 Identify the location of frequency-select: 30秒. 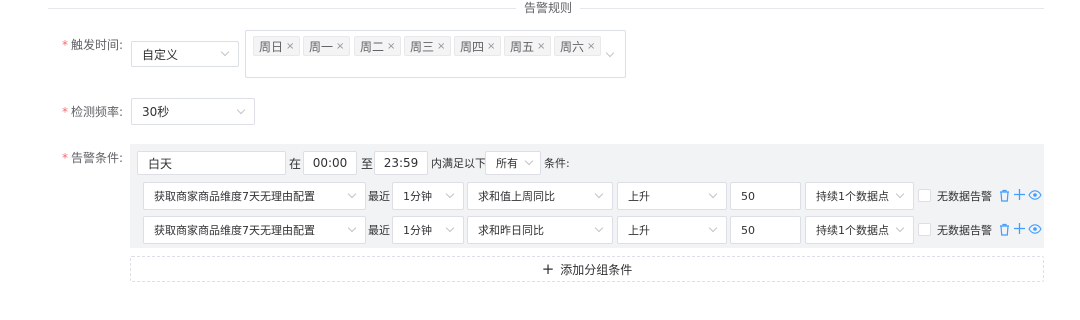
(193, 111).